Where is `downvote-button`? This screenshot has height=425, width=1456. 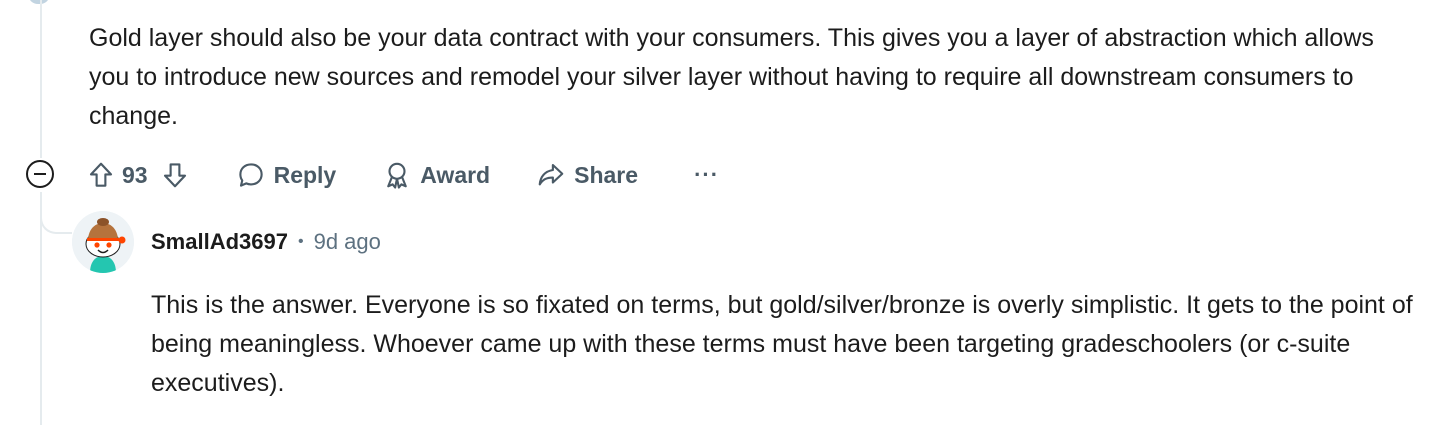
downvote-button is located at coordinates (175, 175).